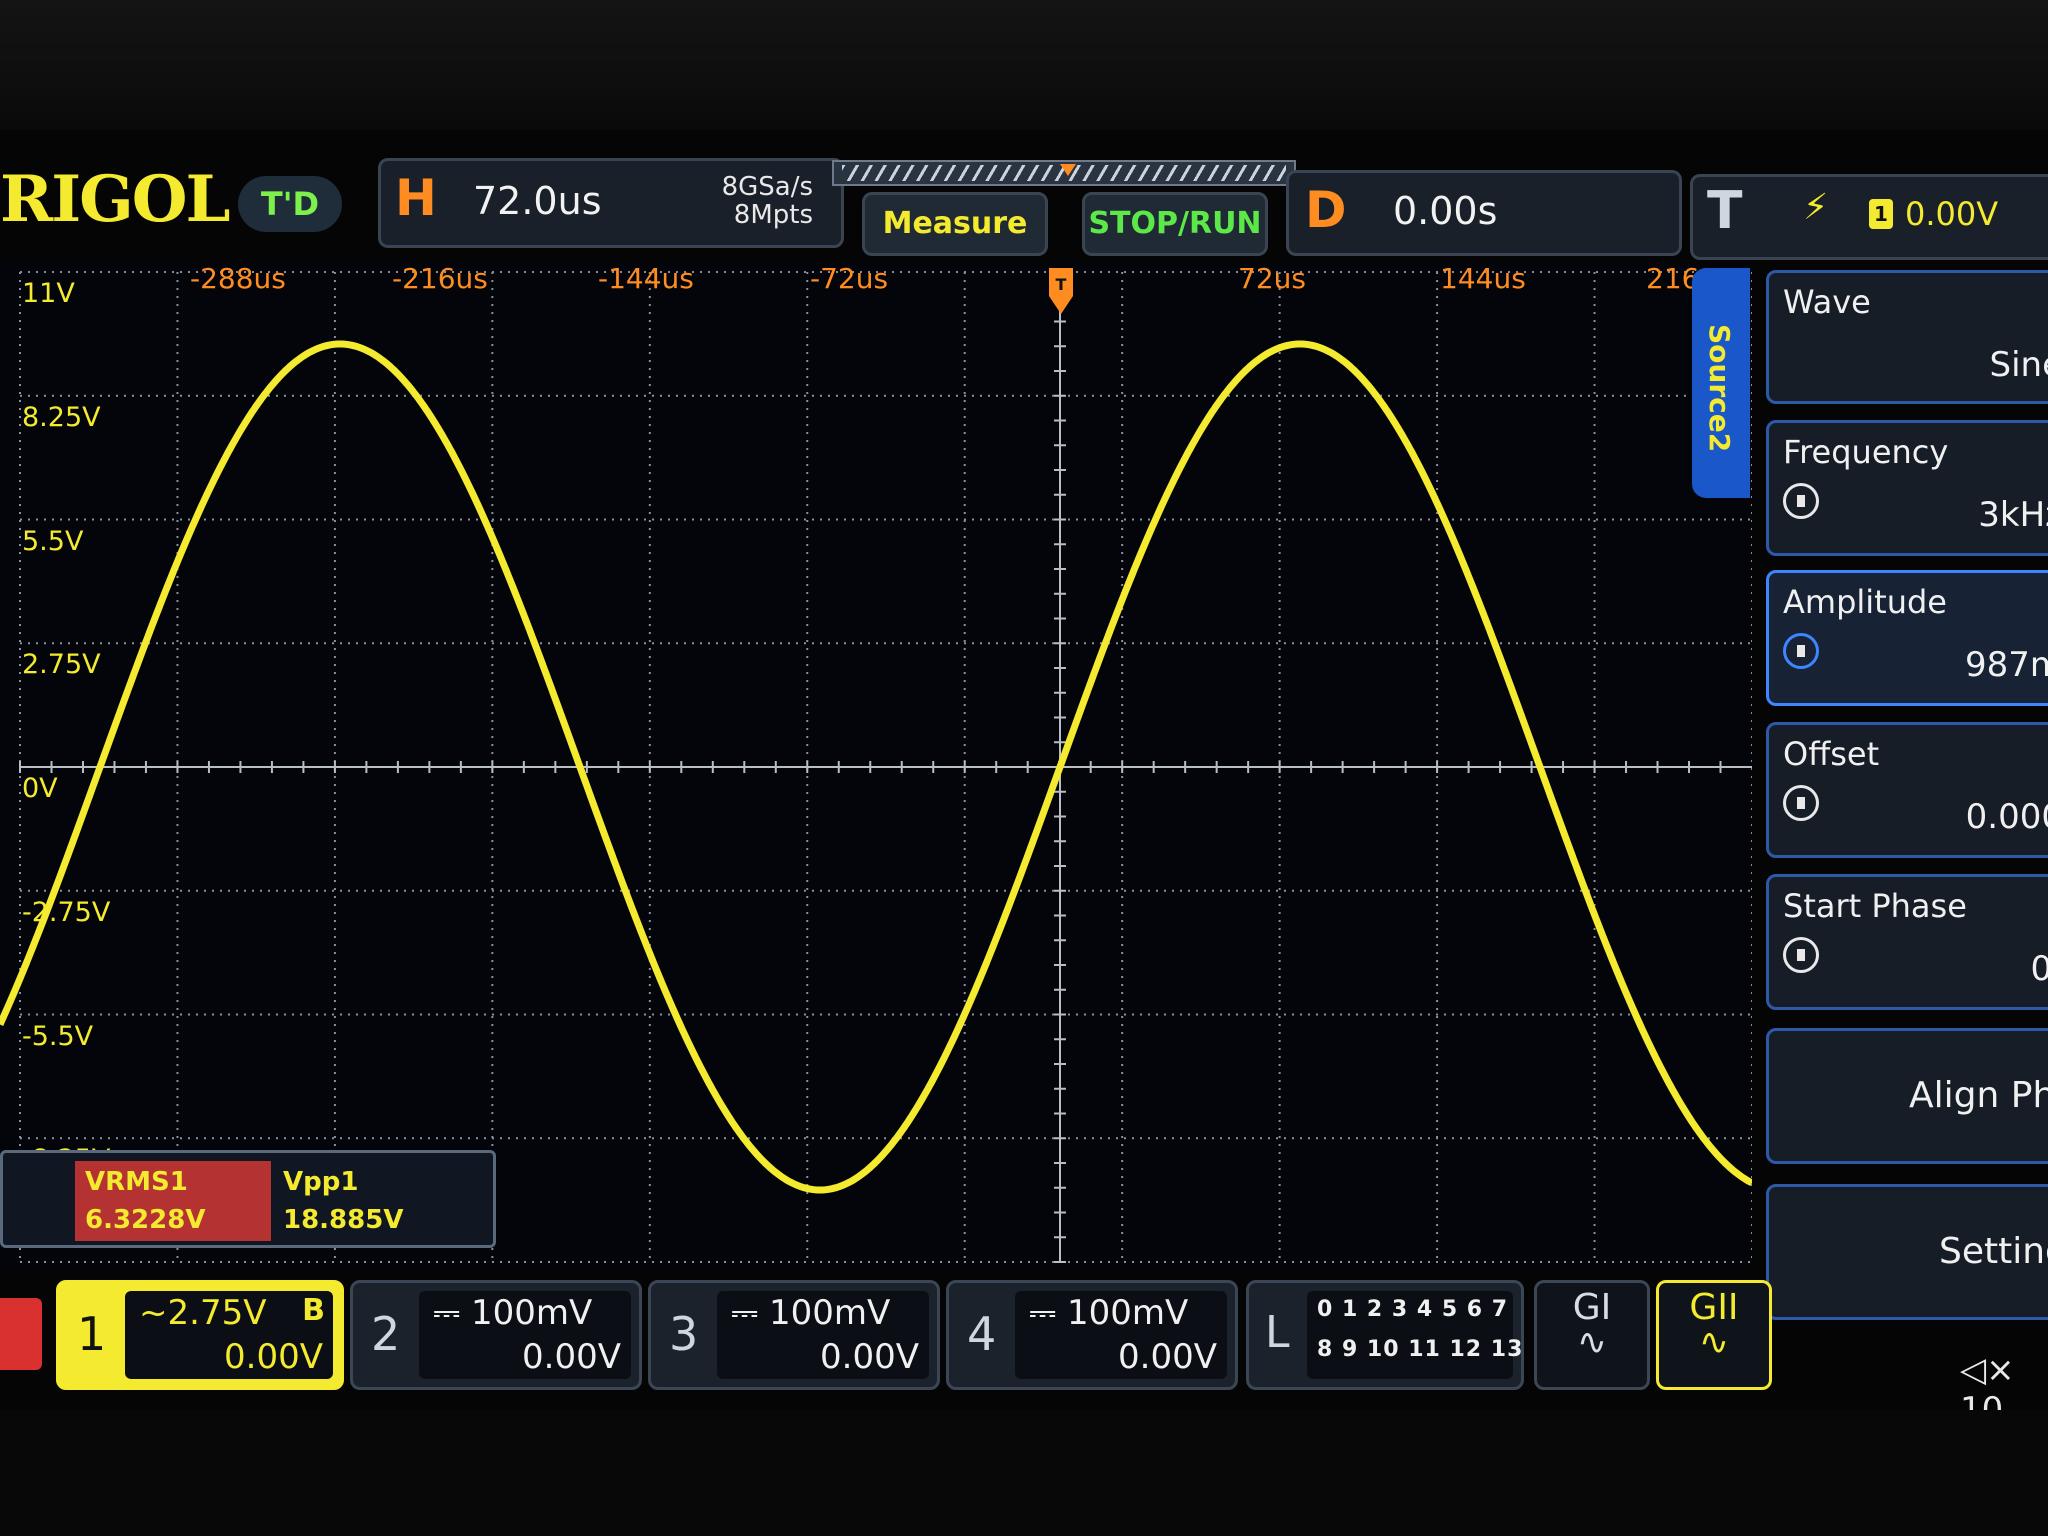 The image size is (2048, 1536). Describe the element at coordinates (1907, 790) in the screenshot. I see `menu-item-offset: Offset 0.000` at that location.